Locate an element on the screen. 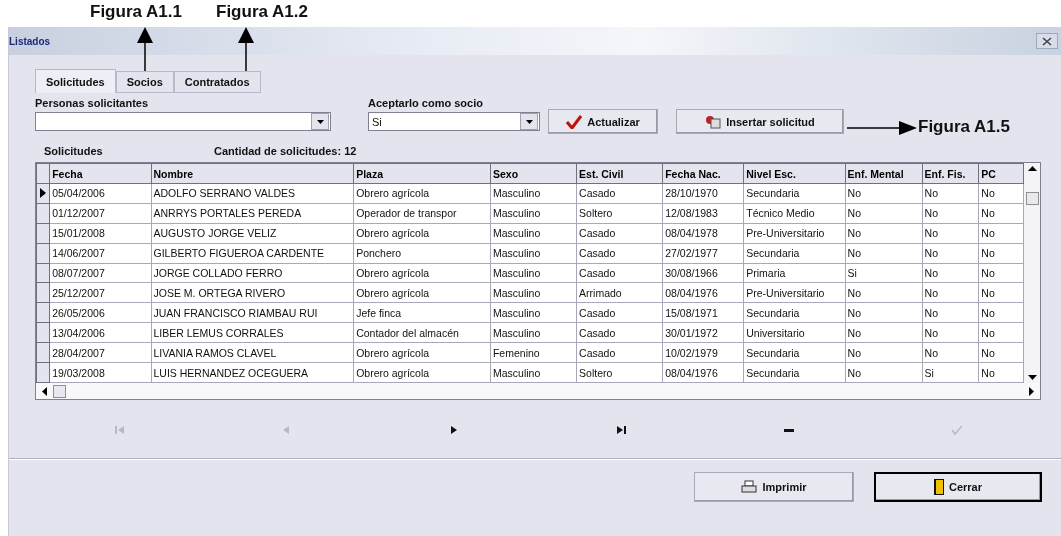 This screenshot has height=536, width=1061. close-icon is located at coordinates (1047, 41).